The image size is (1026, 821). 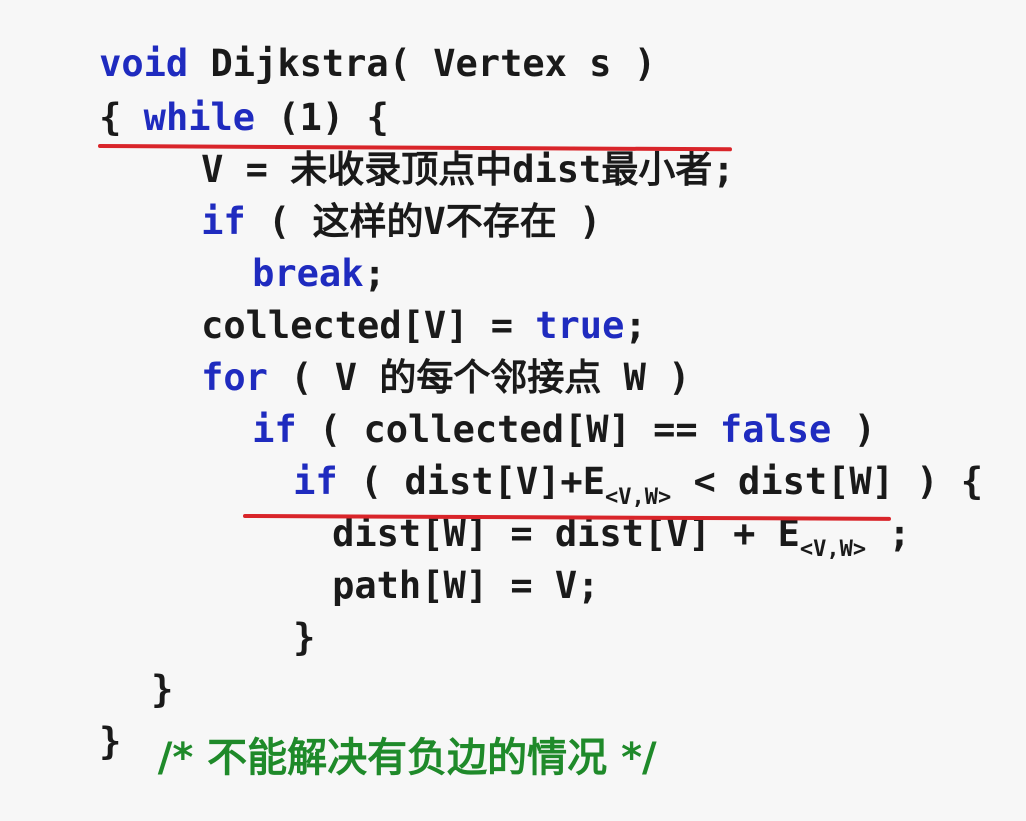 What do you see at coordinates (259, 637) in the screenshot?
I see `code-line-12: }` at bounding box center [259, 637].